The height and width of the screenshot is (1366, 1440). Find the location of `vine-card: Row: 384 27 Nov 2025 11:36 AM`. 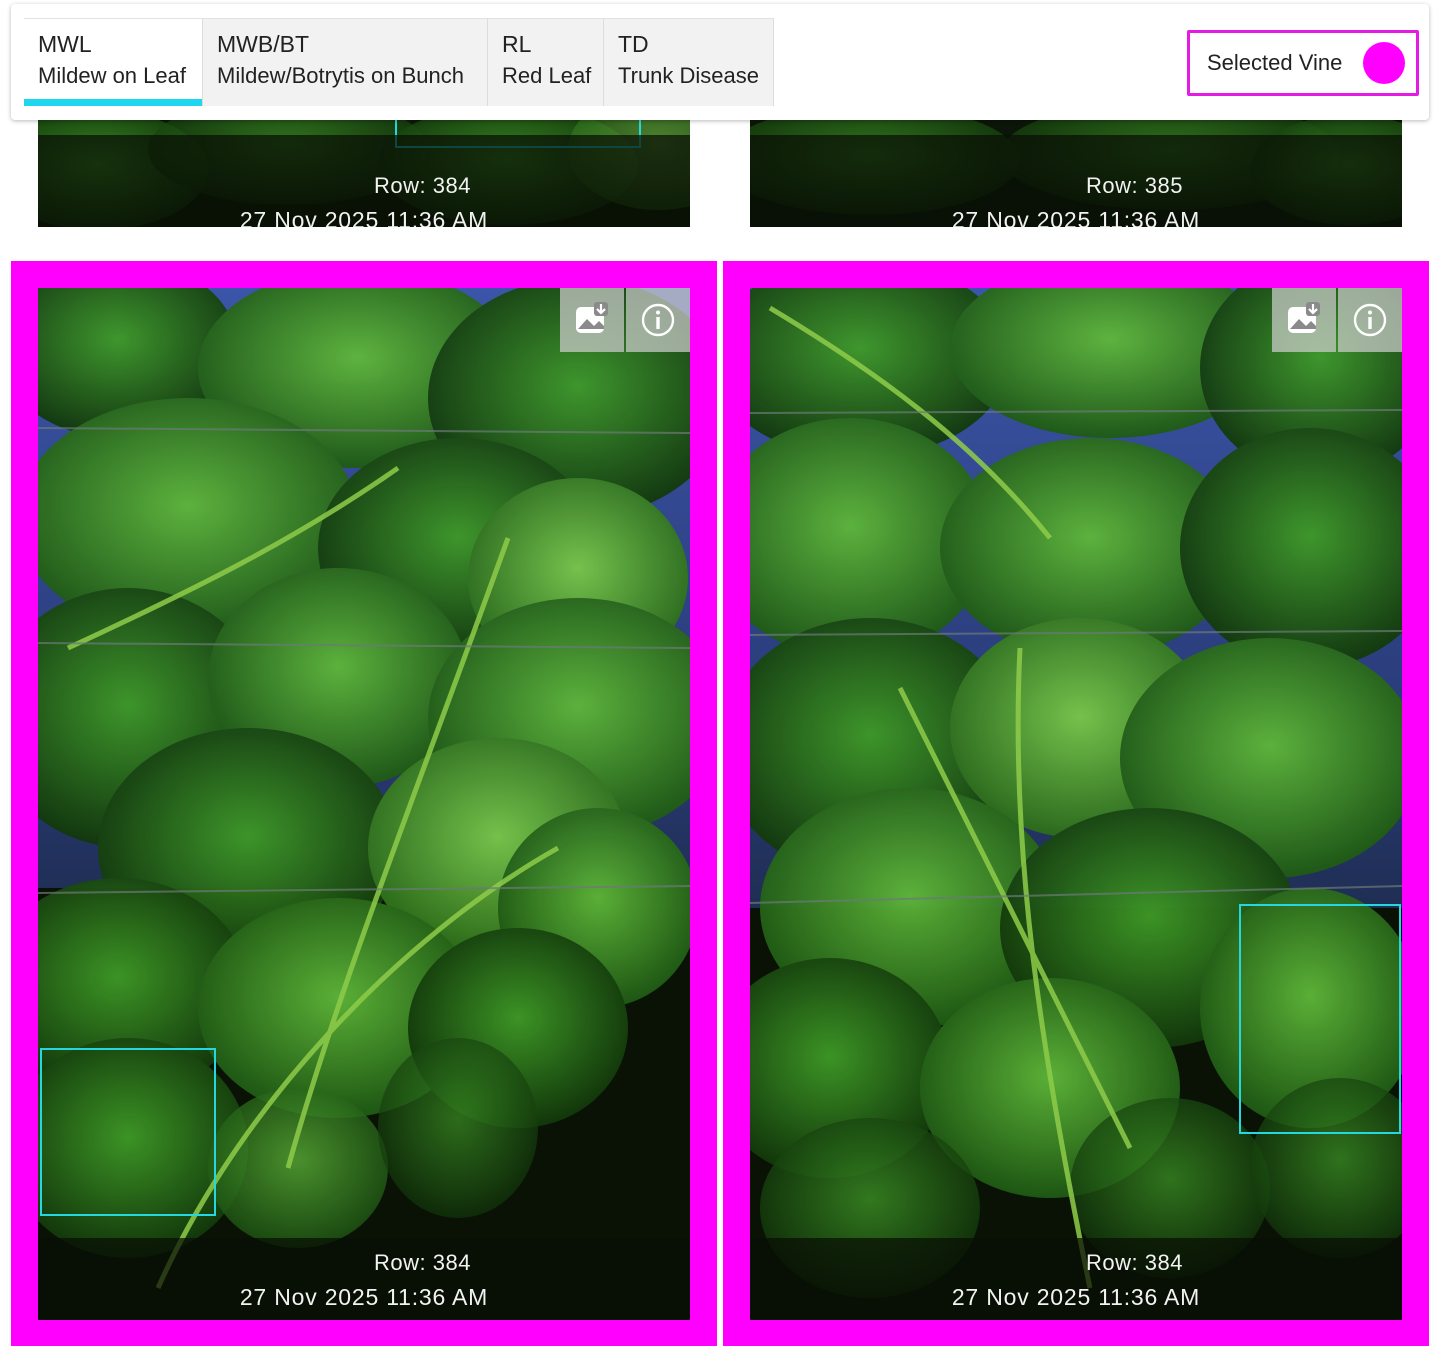

vine-card: Row: 384 27 Nov 2025 11:36 AM is located at coordinates (364, 168).